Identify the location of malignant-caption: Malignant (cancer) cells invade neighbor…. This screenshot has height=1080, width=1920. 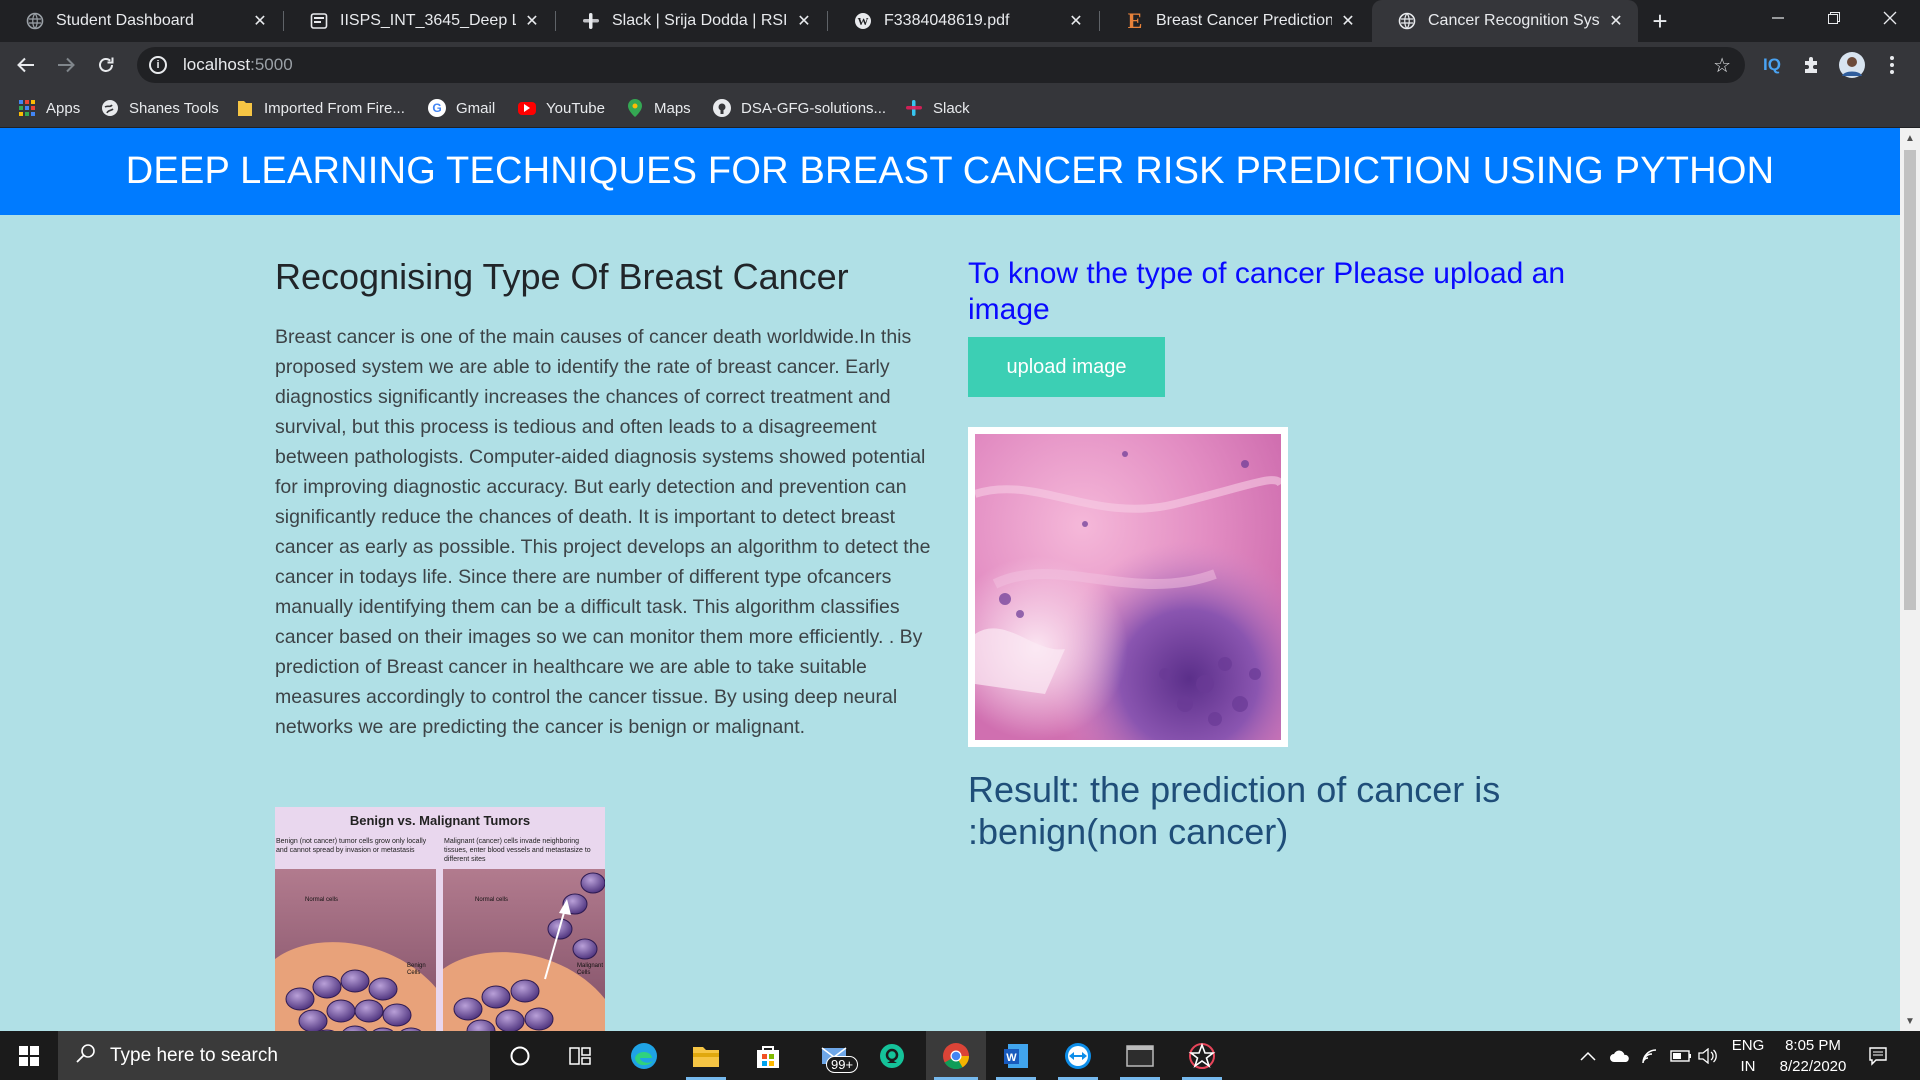
(517, 850).